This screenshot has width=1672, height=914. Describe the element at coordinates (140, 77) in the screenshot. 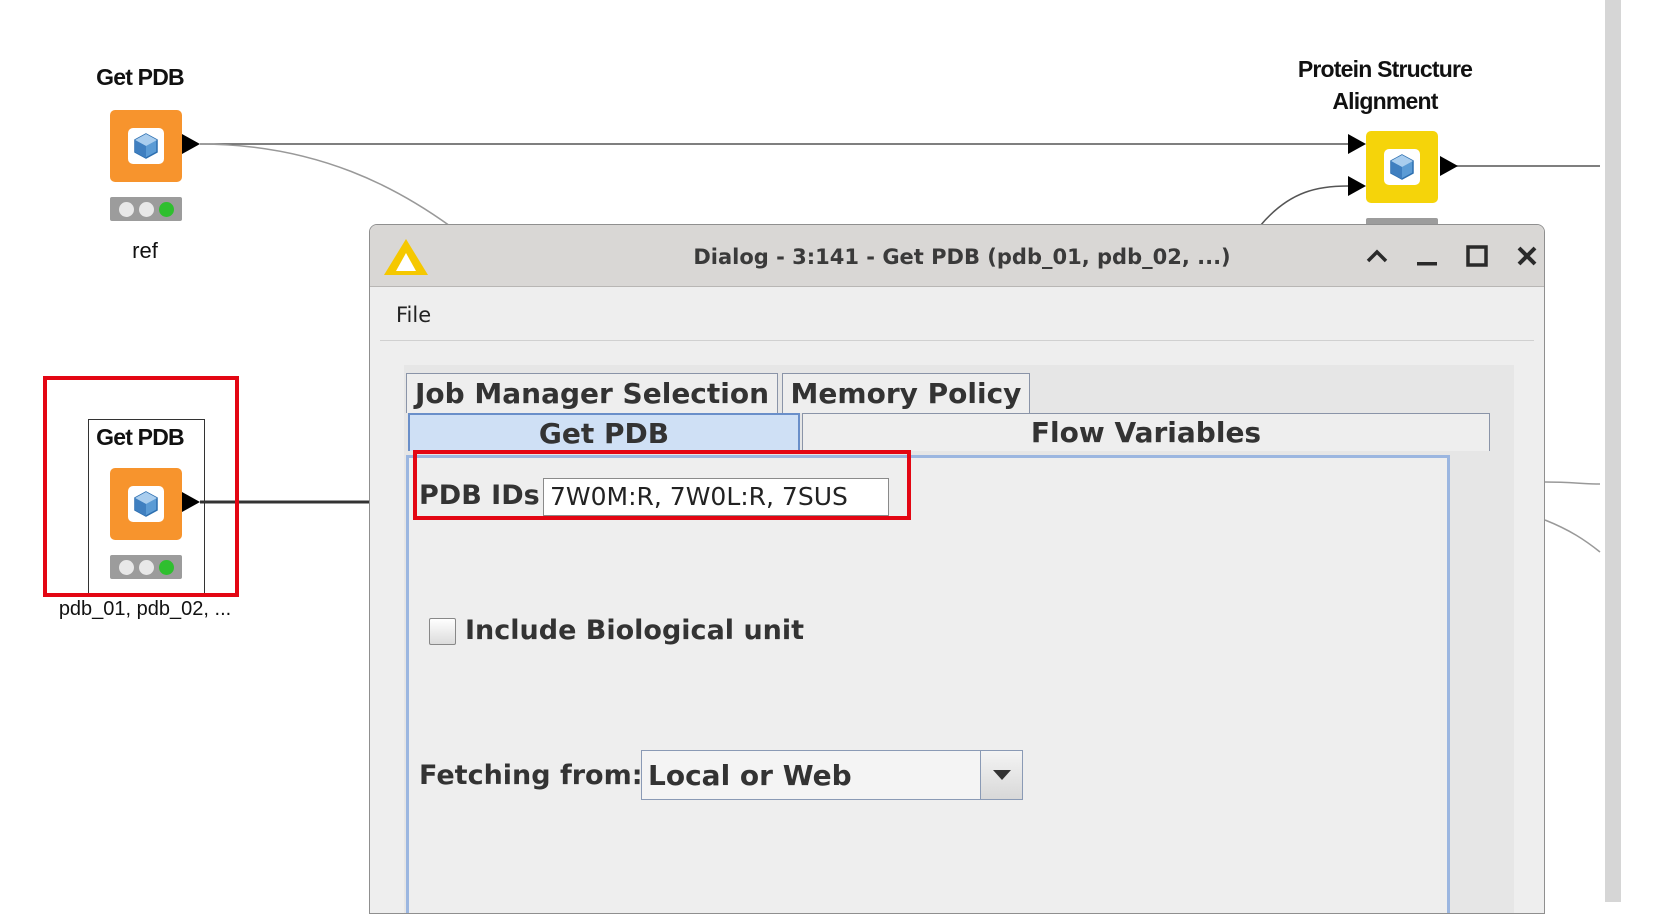

I see `node-ref-title: Get PDB` at that location.